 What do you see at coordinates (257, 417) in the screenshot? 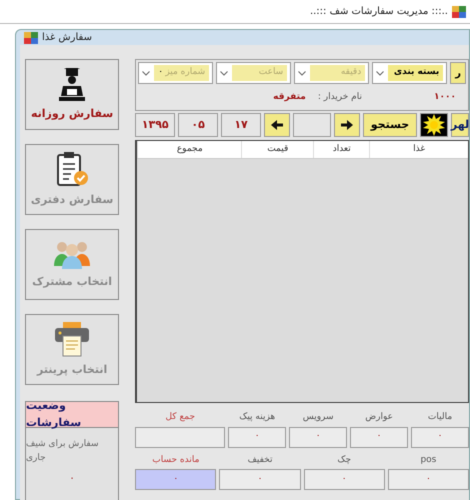
I see `field-label: هزینه پیک` at bounding box center [257, 417].